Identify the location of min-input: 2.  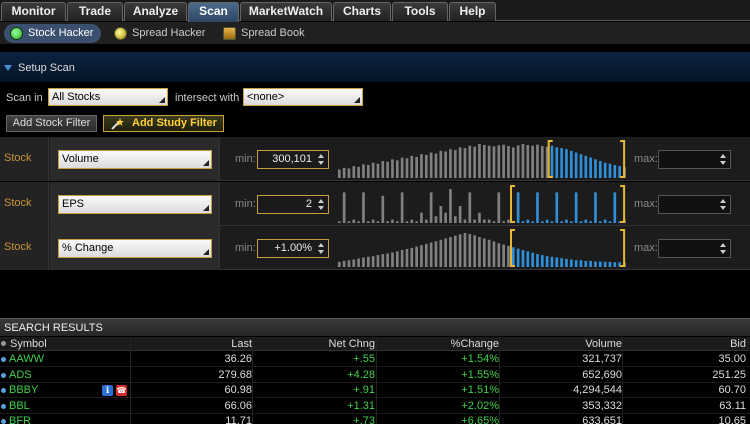
(293, 204).